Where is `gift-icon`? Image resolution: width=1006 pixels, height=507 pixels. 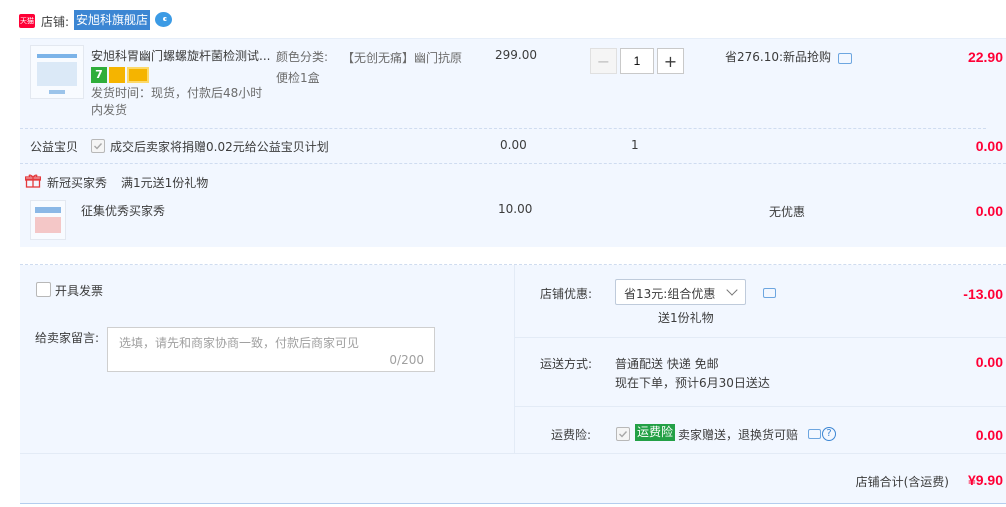 gift-icon is located at coordinates (33, 181).